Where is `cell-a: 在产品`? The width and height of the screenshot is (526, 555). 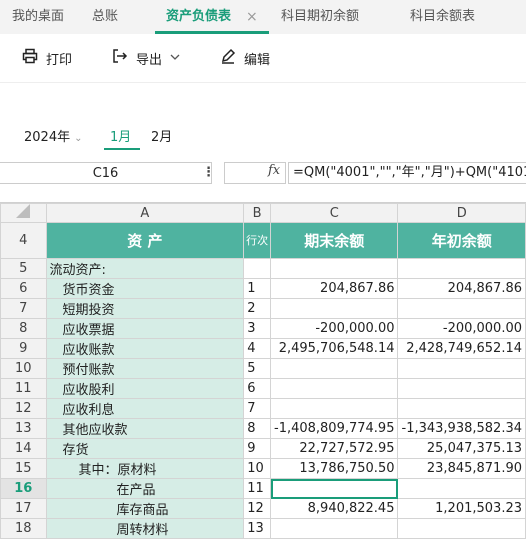
cell-a: 在产品 is located at coordinates (145, 488).